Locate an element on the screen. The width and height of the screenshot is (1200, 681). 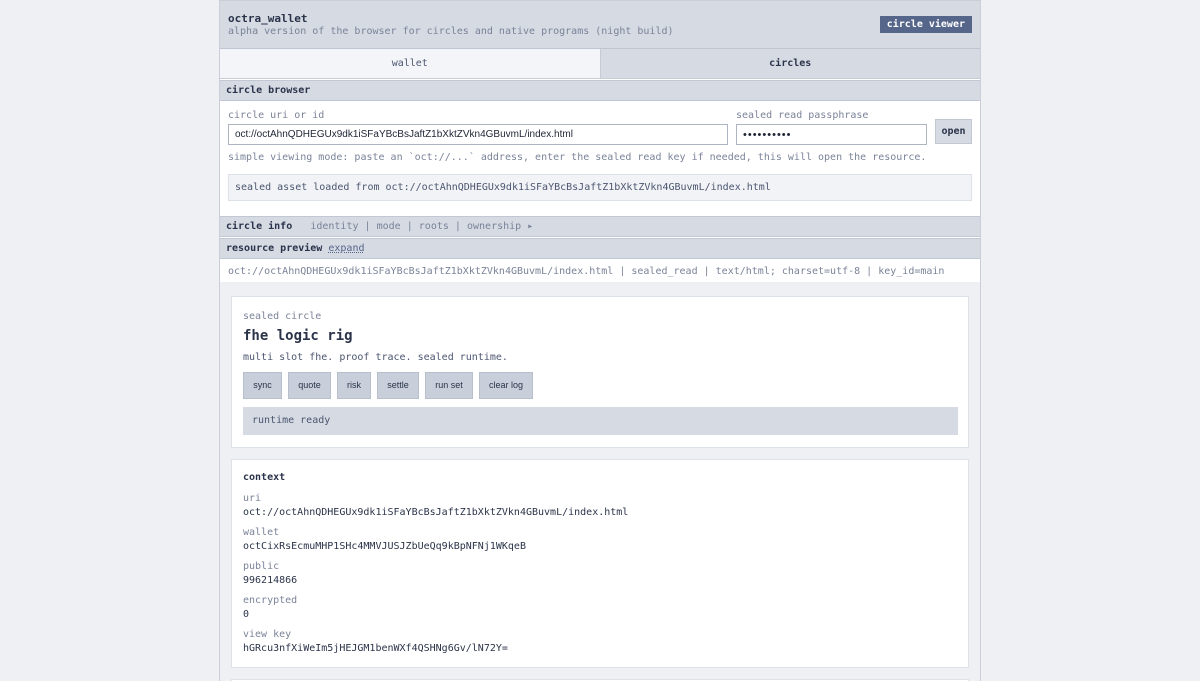
info-item-ownership: ownership is located at coordinates (494, 226).